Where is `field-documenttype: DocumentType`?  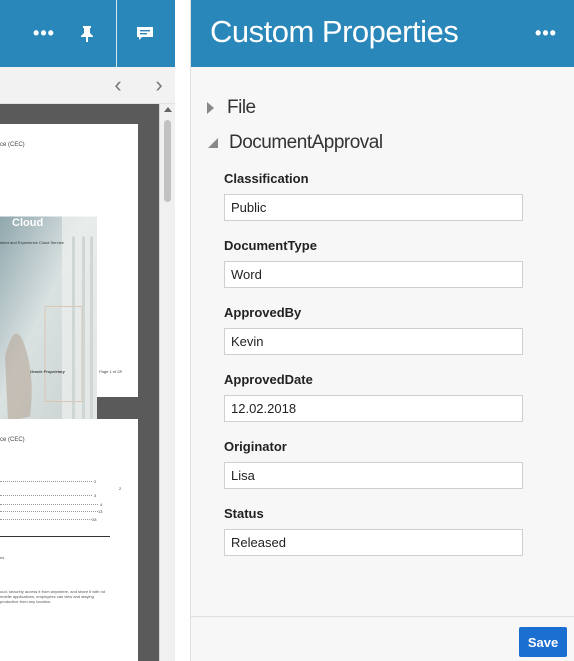
field-documenttype: DocumentType is located at coordinates (374, 271).